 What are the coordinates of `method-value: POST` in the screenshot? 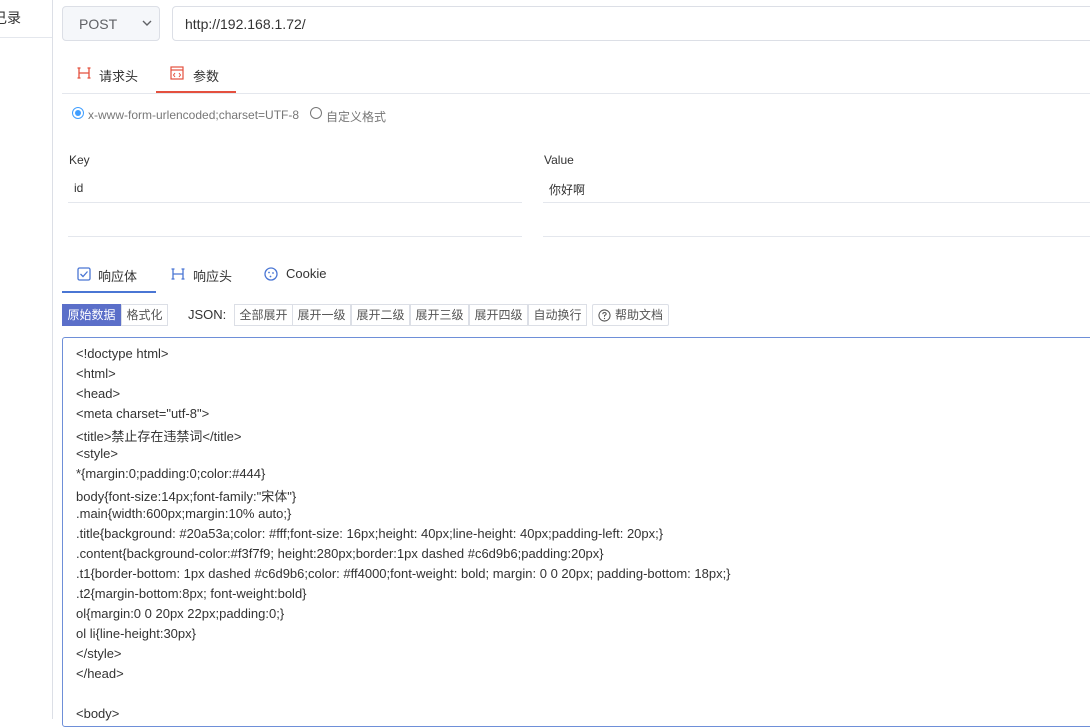 It's located at (98, 24).